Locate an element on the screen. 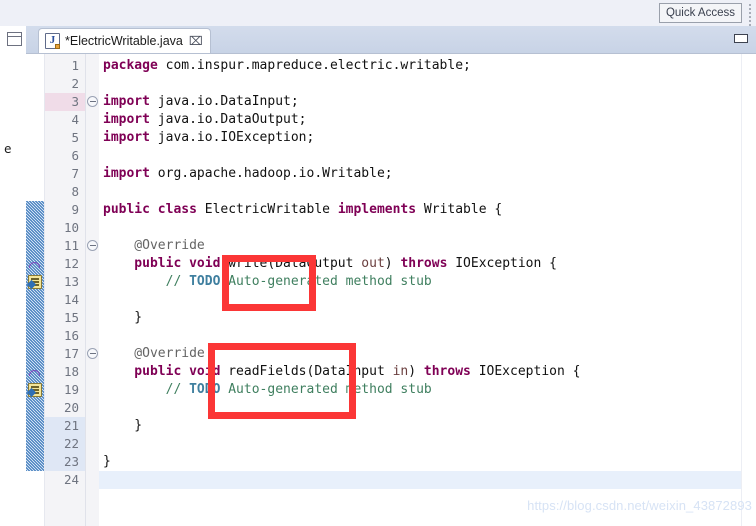 The image size is (756, 526). line-number: 17 is located at coordinates (71, 353).